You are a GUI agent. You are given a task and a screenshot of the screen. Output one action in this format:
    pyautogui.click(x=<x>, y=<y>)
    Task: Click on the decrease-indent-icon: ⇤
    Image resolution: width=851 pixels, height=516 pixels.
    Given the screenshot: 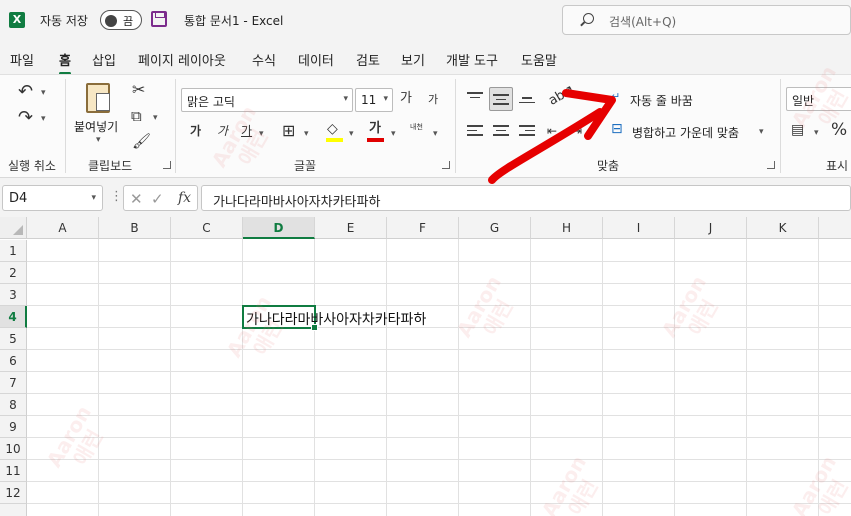 What is the action you would take?
    pyautogui.click(x=552, y=131)
    